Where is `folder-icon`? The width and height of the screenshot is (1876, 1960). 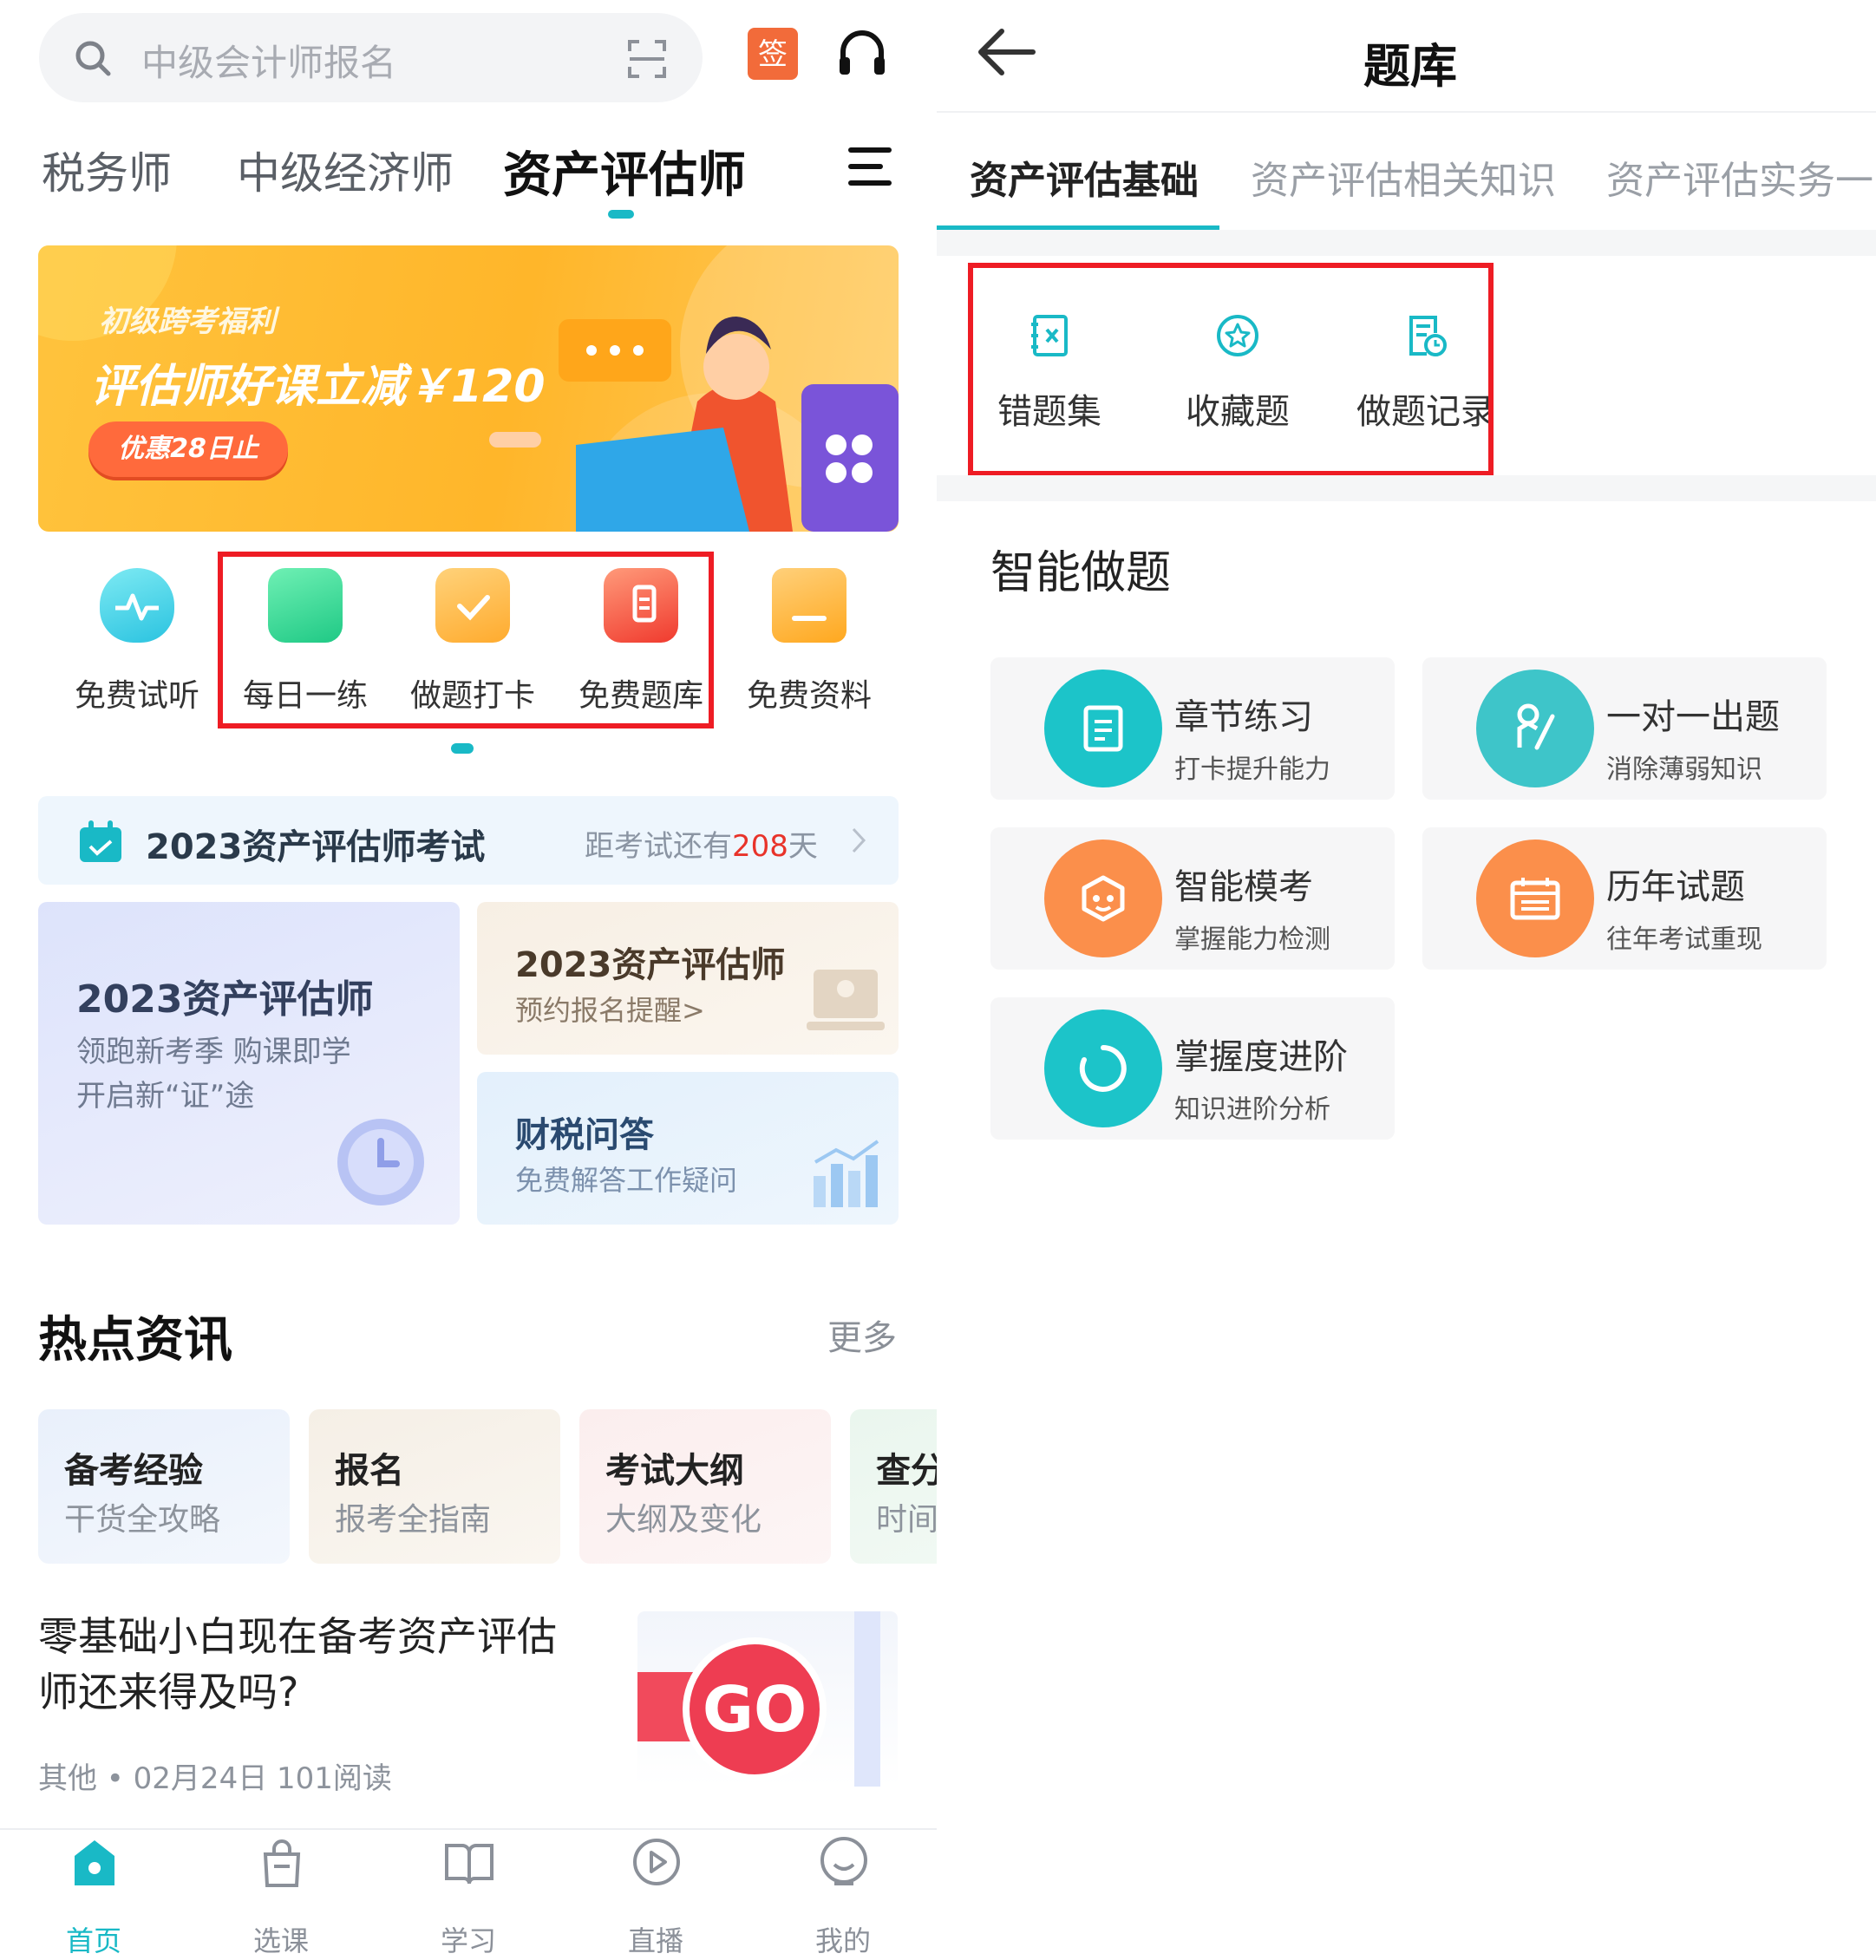
folder-icon is located at coordinates (809, 605).